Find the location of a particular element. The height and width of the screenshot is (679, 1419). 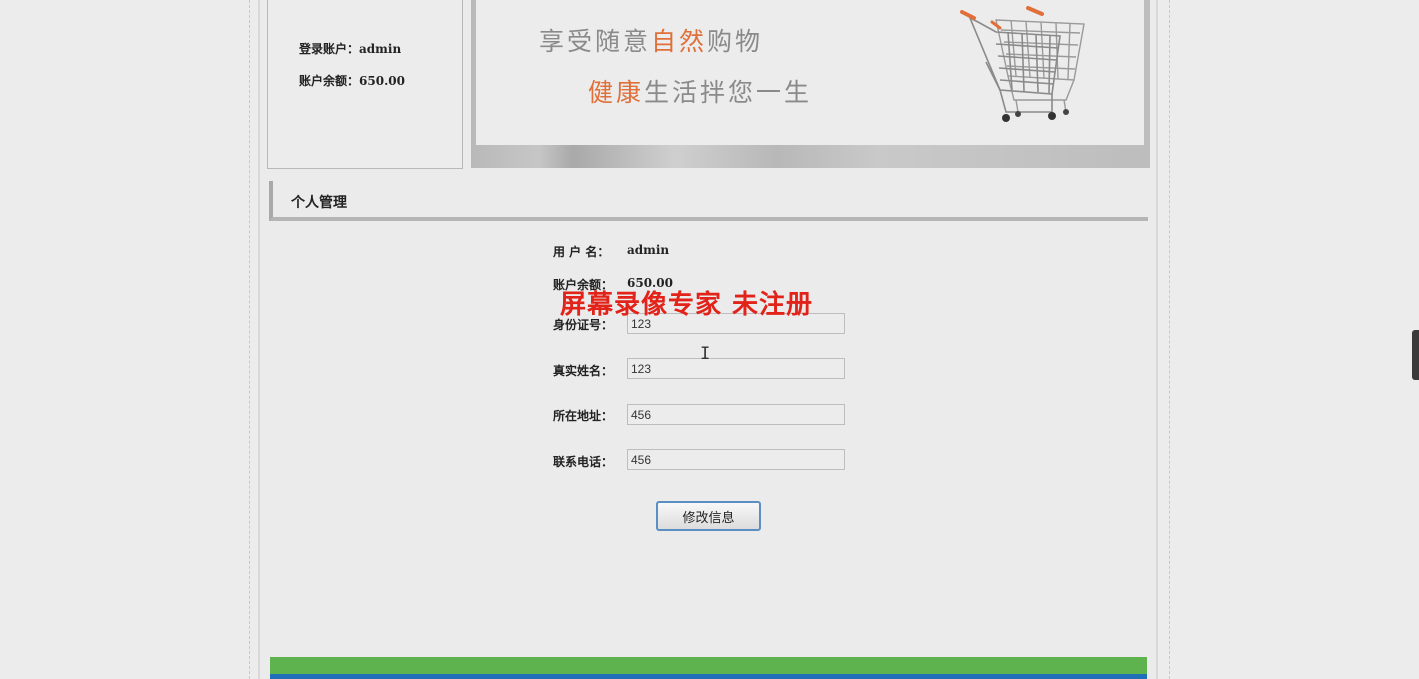

slogan2-accent: 健康 is located at coordinates (616, 92).